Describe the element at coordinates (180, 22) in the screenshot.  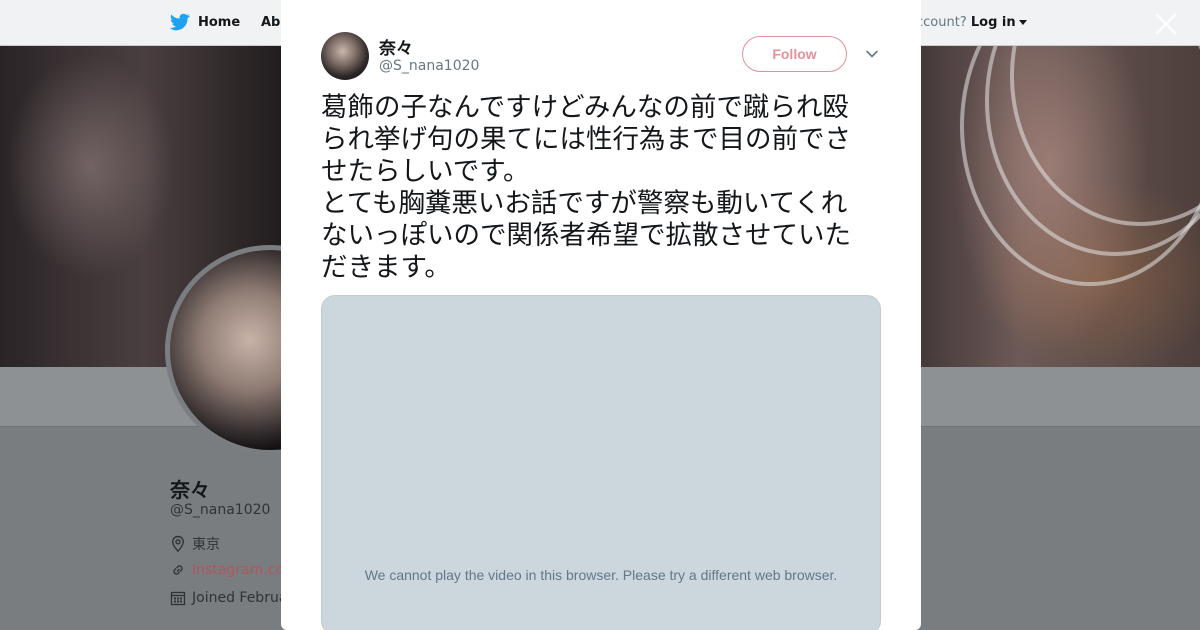
I see `twitter-bird-icon` at that location.